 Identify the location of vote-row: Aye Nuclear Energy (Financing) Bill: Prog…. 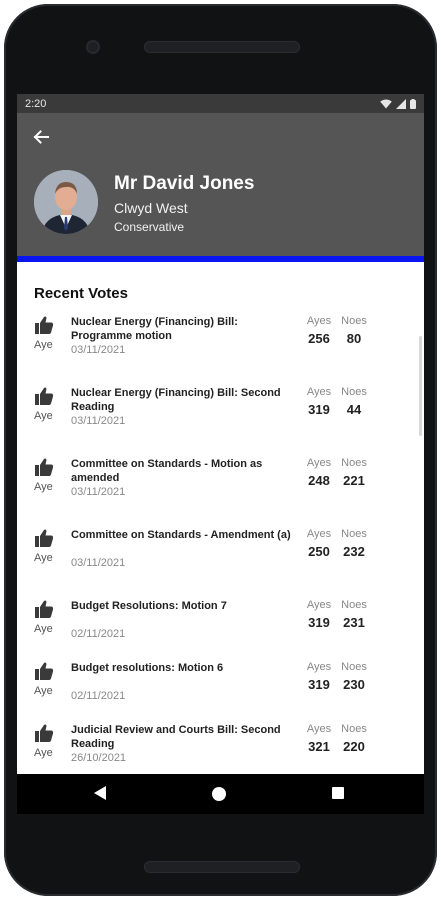
(220, 344).